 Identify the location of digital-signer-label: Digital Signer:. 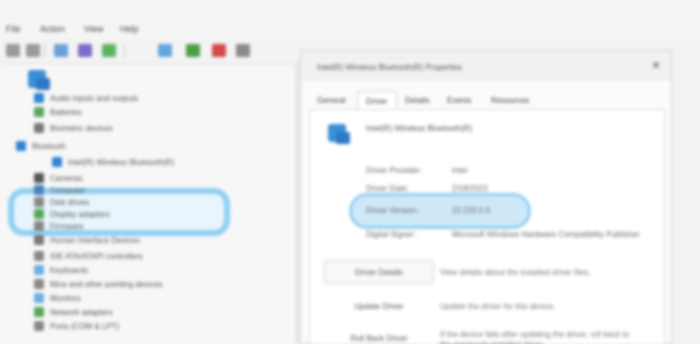
(391, 234).